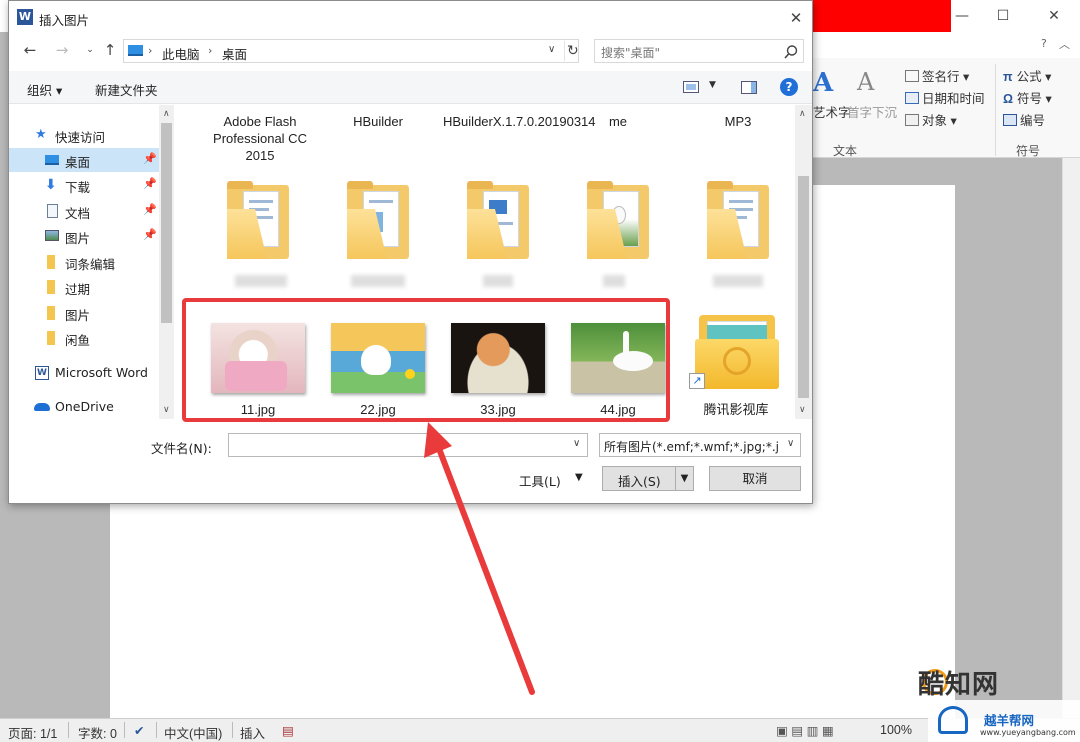 This screenshot has height=742, width=1080. What do you see at coordinates (84, 211) in the screenshot?
I see `nav-documents: 文档 📌` at bounding box center [84, 211].